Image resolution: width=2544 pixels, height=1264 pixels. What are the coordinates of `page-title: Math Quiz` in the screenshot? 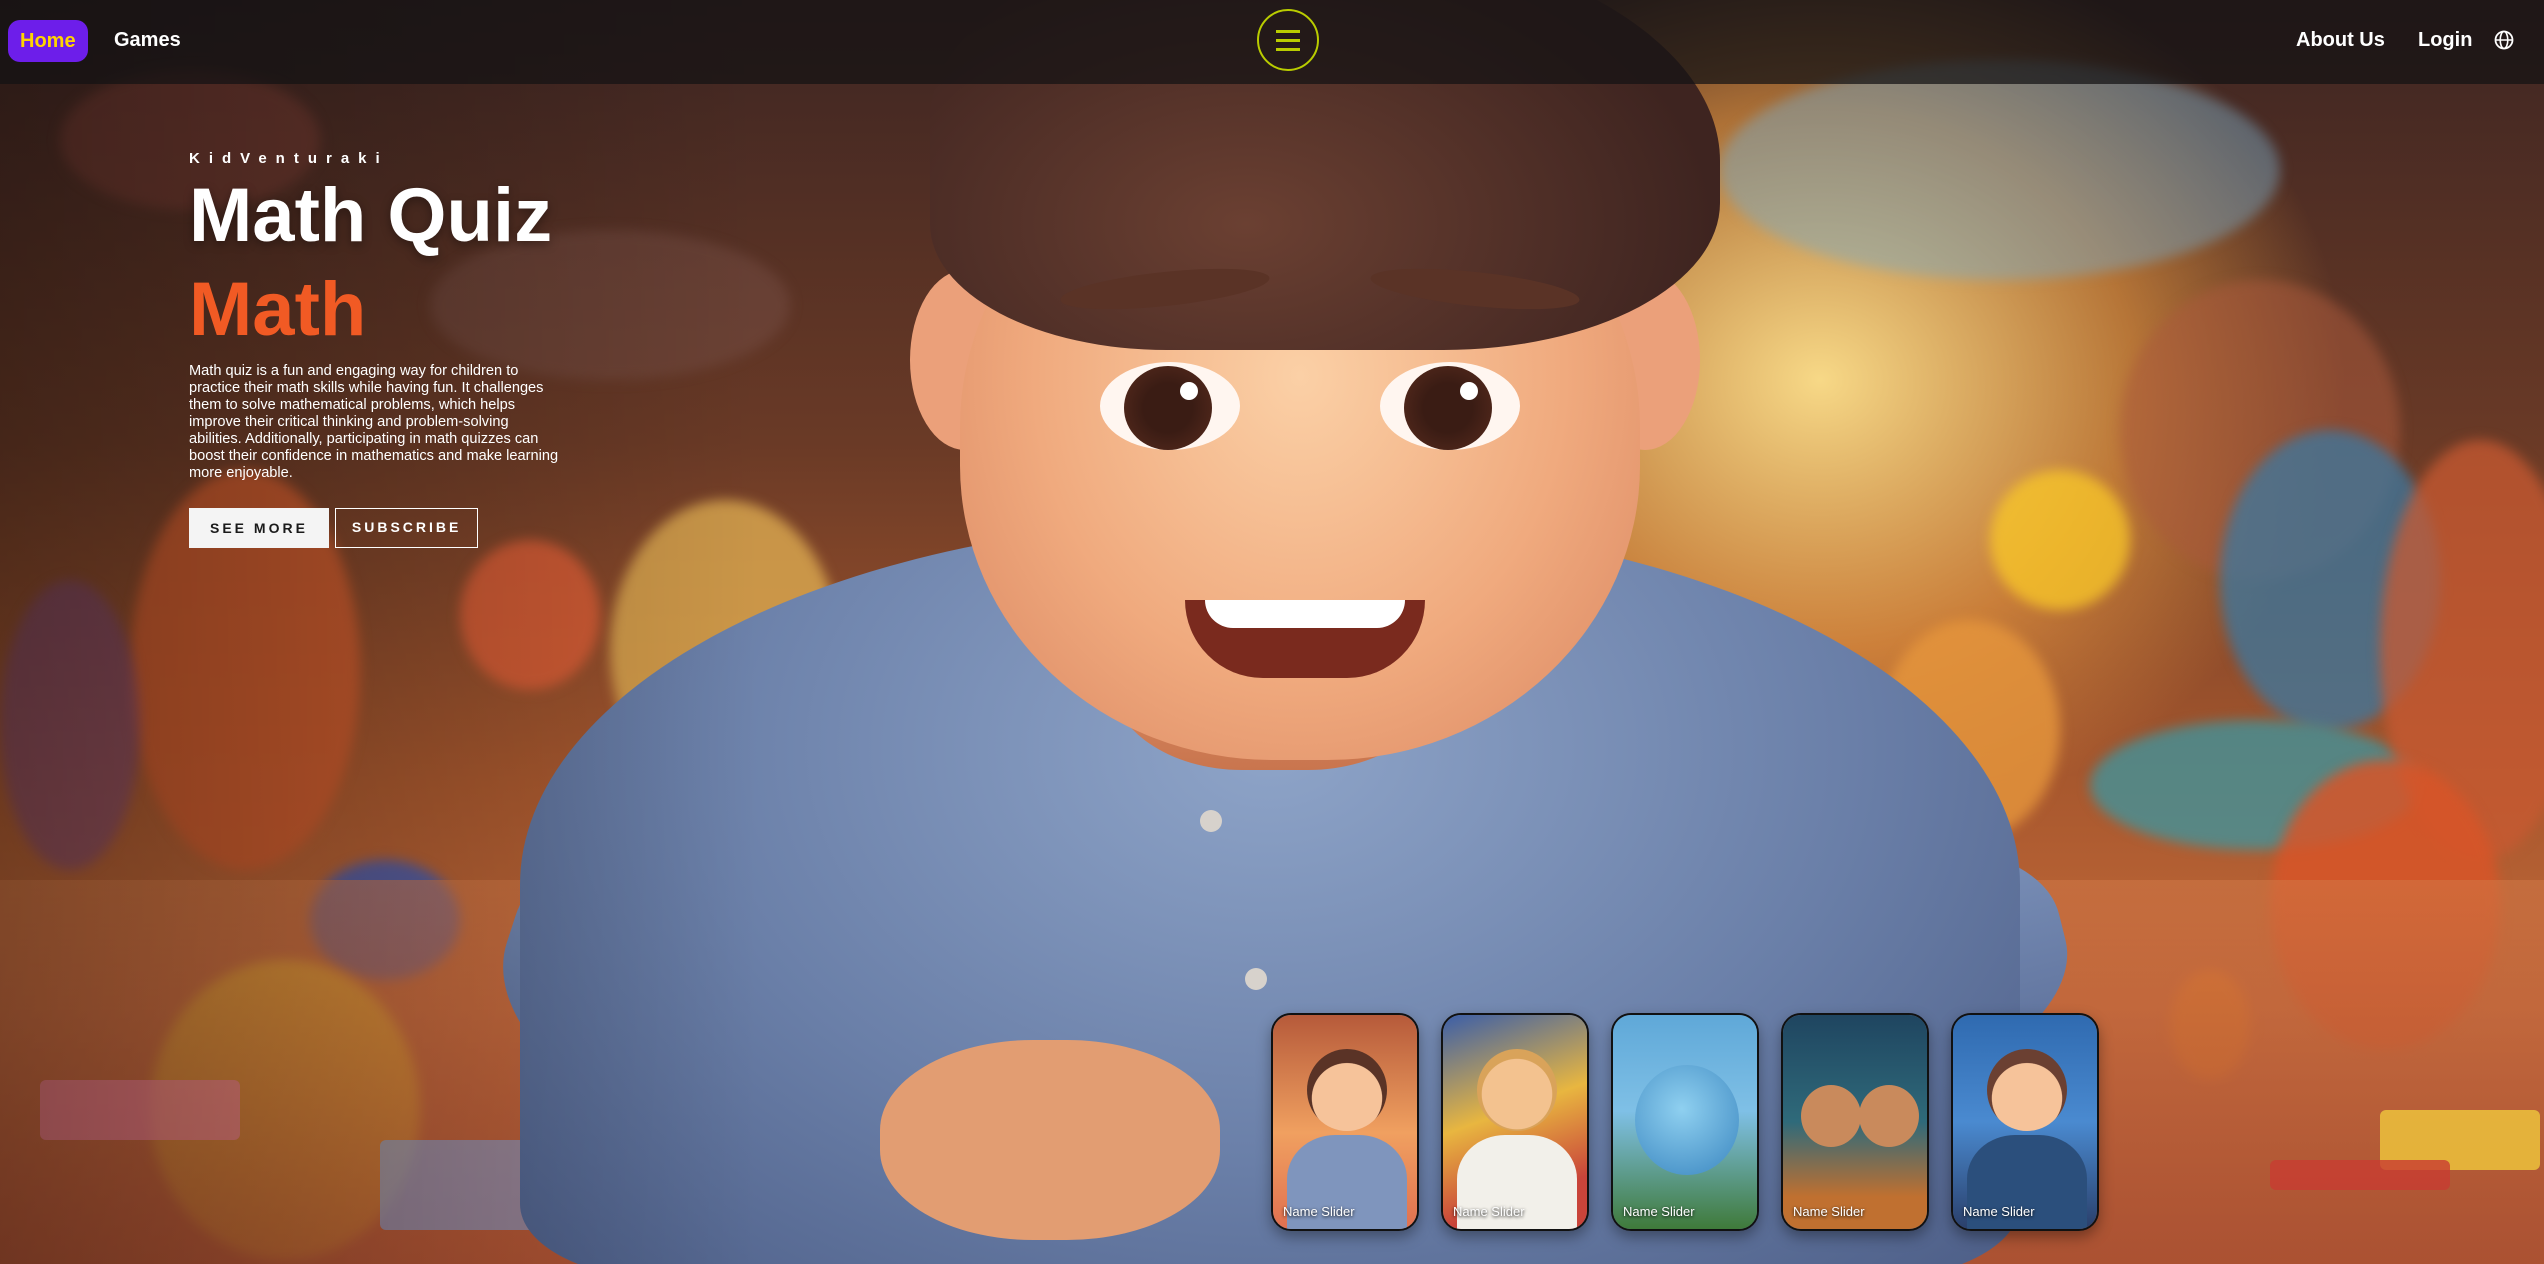 It's located at (371, 215).